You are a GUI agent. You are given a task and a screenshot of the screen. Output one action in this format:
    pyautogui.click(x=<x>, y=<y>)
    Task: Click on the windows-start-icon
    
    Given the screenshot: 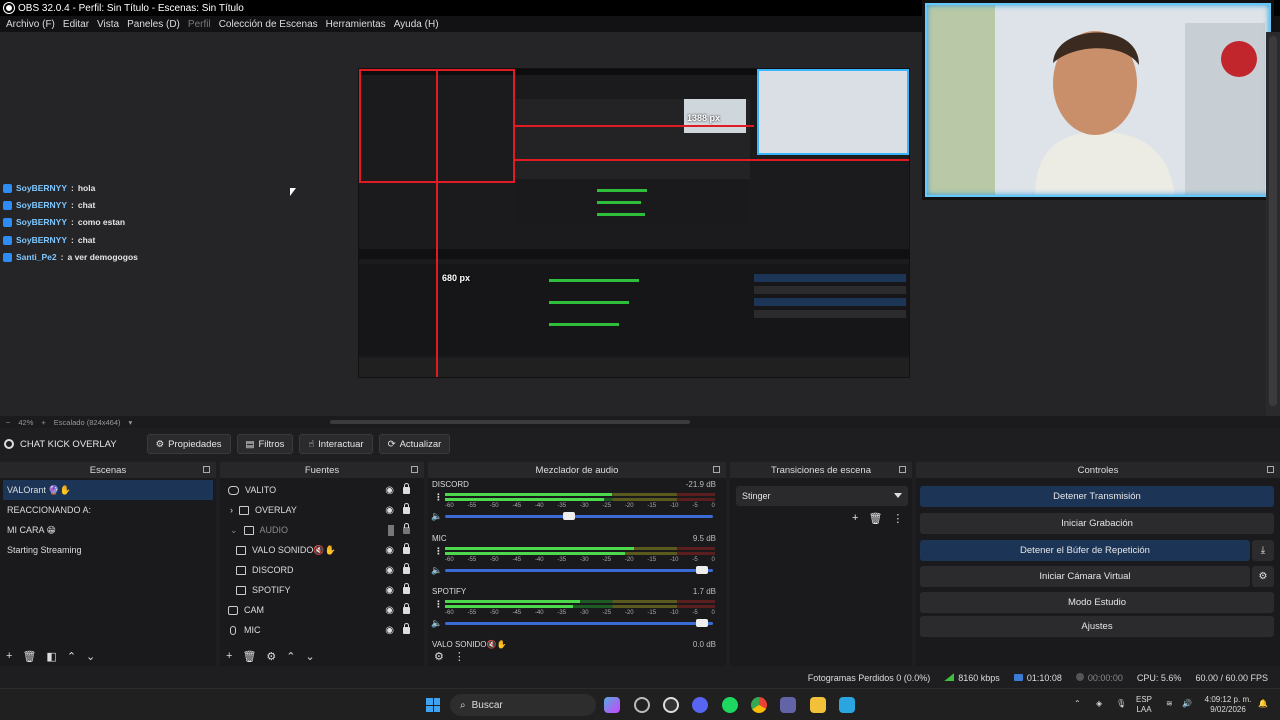 What is the action you would take?
    pyautogui.click(x=433, y=705)
    